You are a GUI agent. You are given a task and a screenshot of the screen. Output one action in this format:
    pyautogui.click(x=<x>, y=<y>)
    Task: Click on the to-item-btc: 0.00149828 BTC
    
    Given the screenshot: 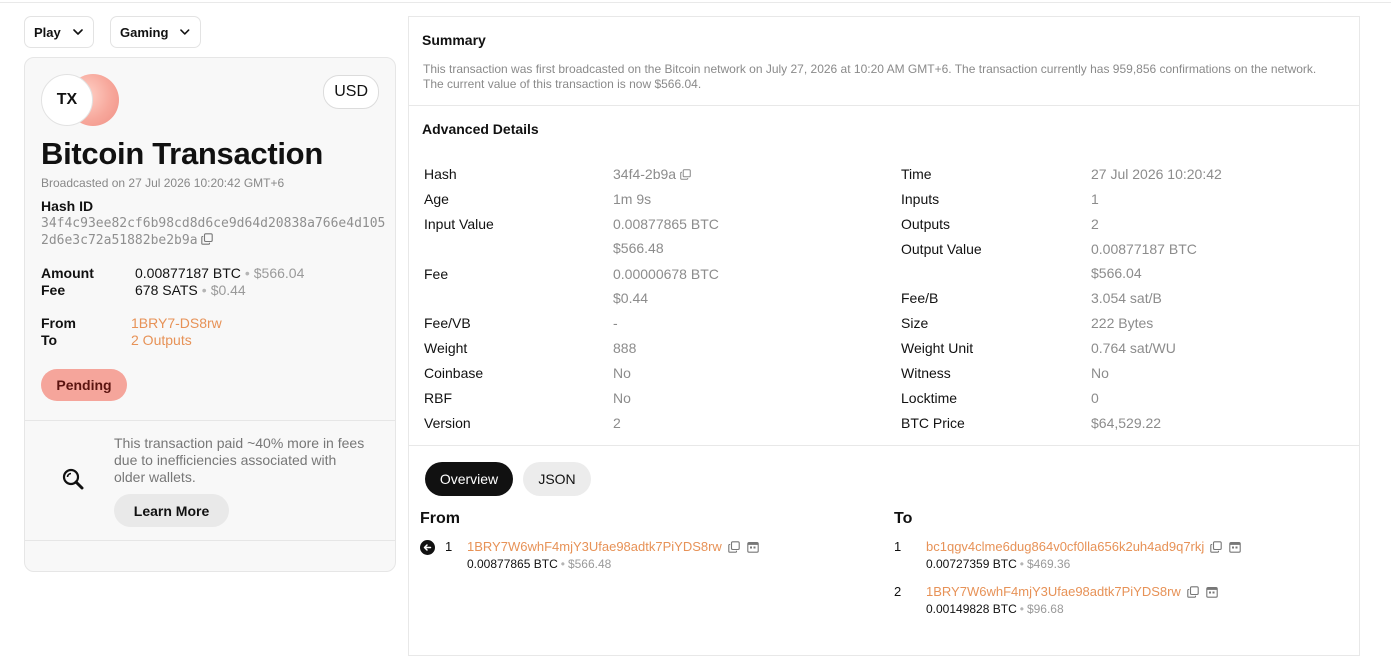 What is the action you would take?
    pyautogui.click(x=971, y=609)
    